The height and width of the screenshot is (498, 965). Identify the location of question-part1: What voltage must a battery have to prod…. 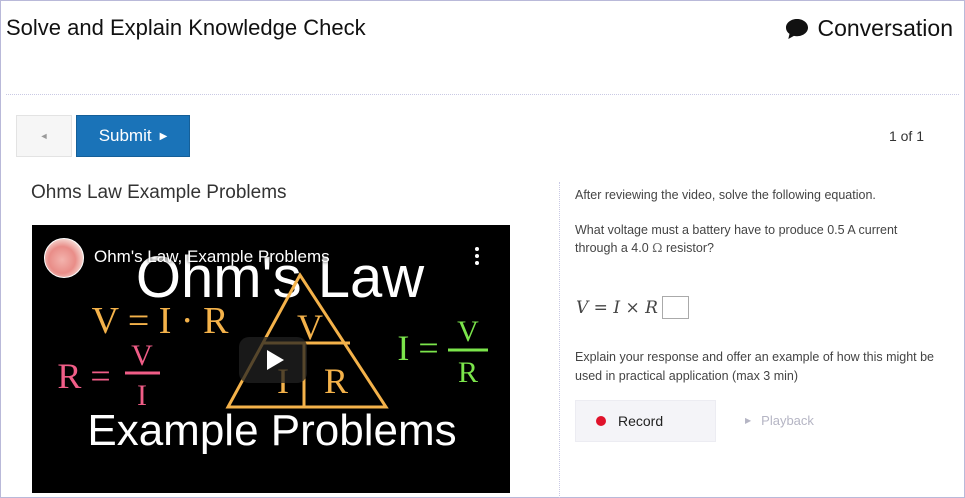
(736, 239).